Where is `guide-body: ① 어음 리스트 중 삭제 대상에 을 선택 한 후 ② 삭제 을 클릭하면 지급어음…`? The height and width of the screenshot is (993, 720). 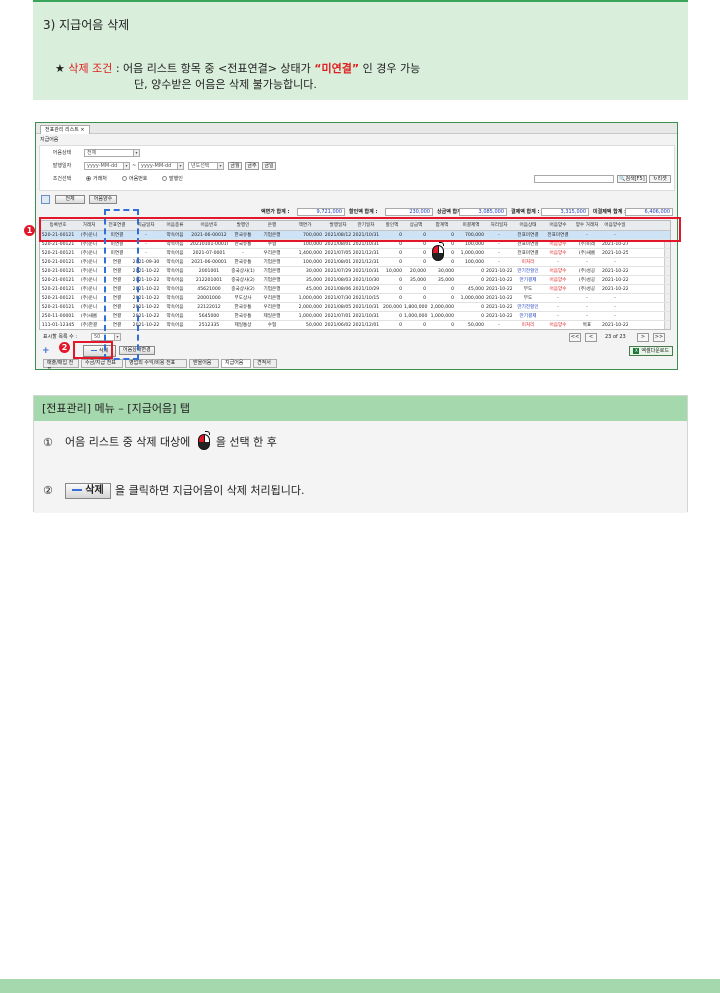
guide-body: ① 어음 리스트 중 삭제 대상에 을 선택 한 후 ② 삭제 을 클릭하면 지급어음… is located at coordinates (360, 467).